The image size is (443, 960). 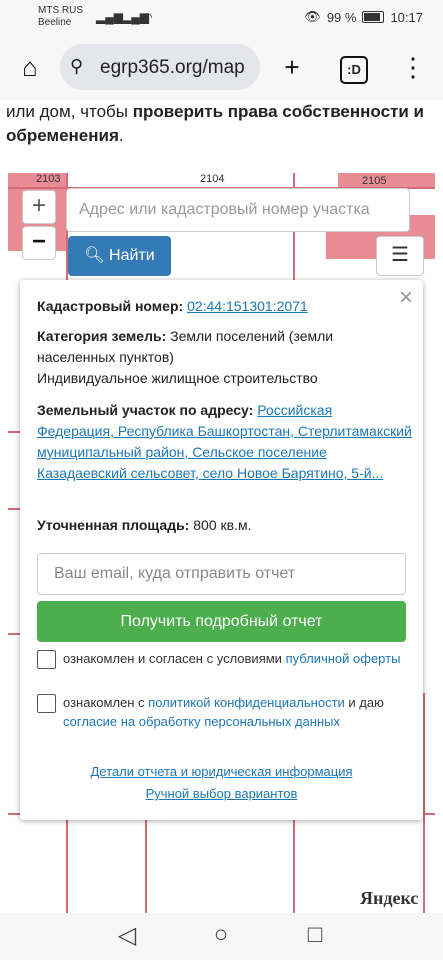 I want to click on address-label: Земельный участок по адресу:, so click(x=145, y=410).